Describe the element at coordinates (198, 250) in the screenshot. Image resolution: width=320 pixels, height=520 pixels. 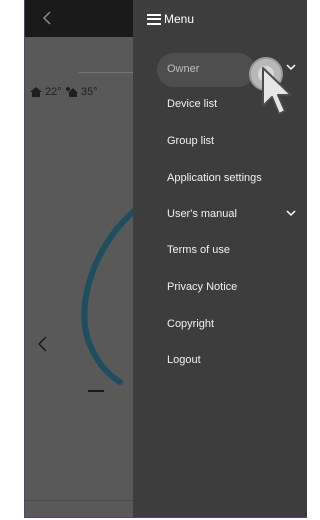
I see `menu-item-terms-of-use: Terms of use` at that location.